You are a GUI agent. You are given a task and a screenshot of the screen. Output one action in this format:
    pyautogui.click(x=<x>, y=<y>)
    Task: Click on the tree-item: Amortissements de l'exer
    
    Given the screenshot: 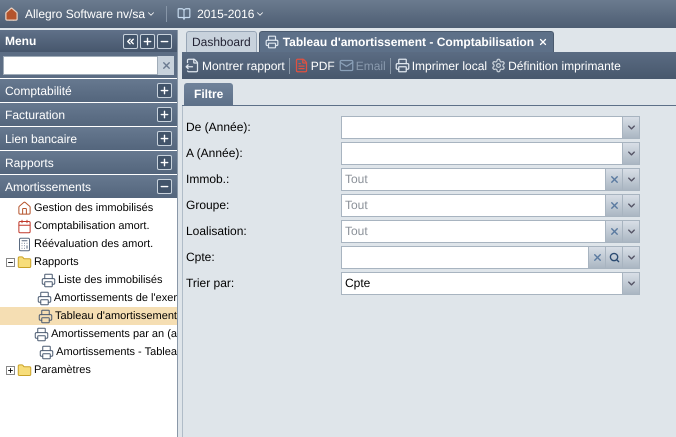 What is the action you would take?
    pyautogui.click(x=88, y=298)
    